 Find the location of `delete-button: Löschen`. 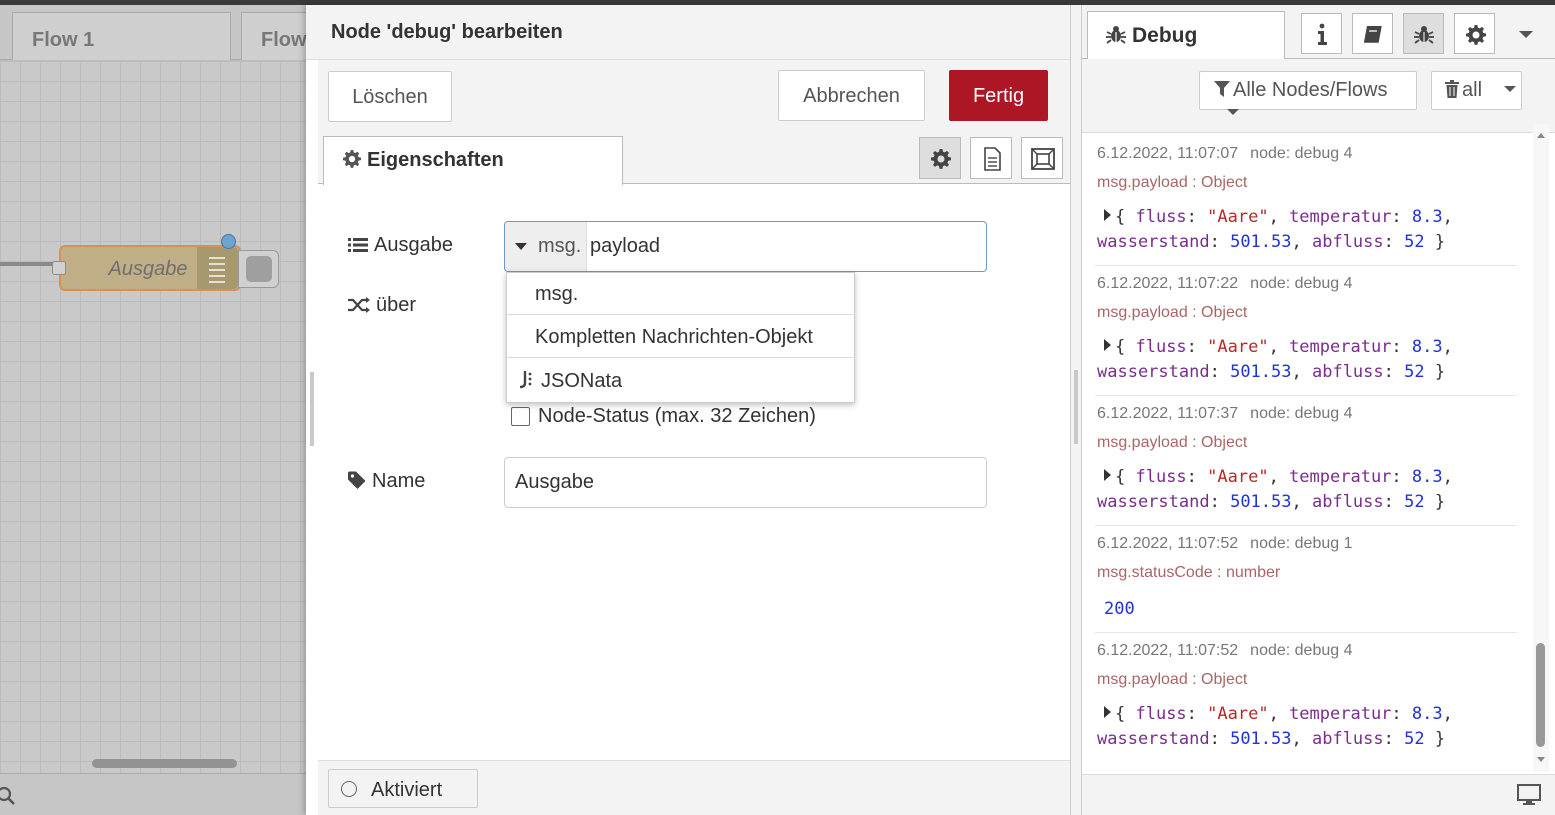

delete-button: Löschen is located at coordinates (390, 96).